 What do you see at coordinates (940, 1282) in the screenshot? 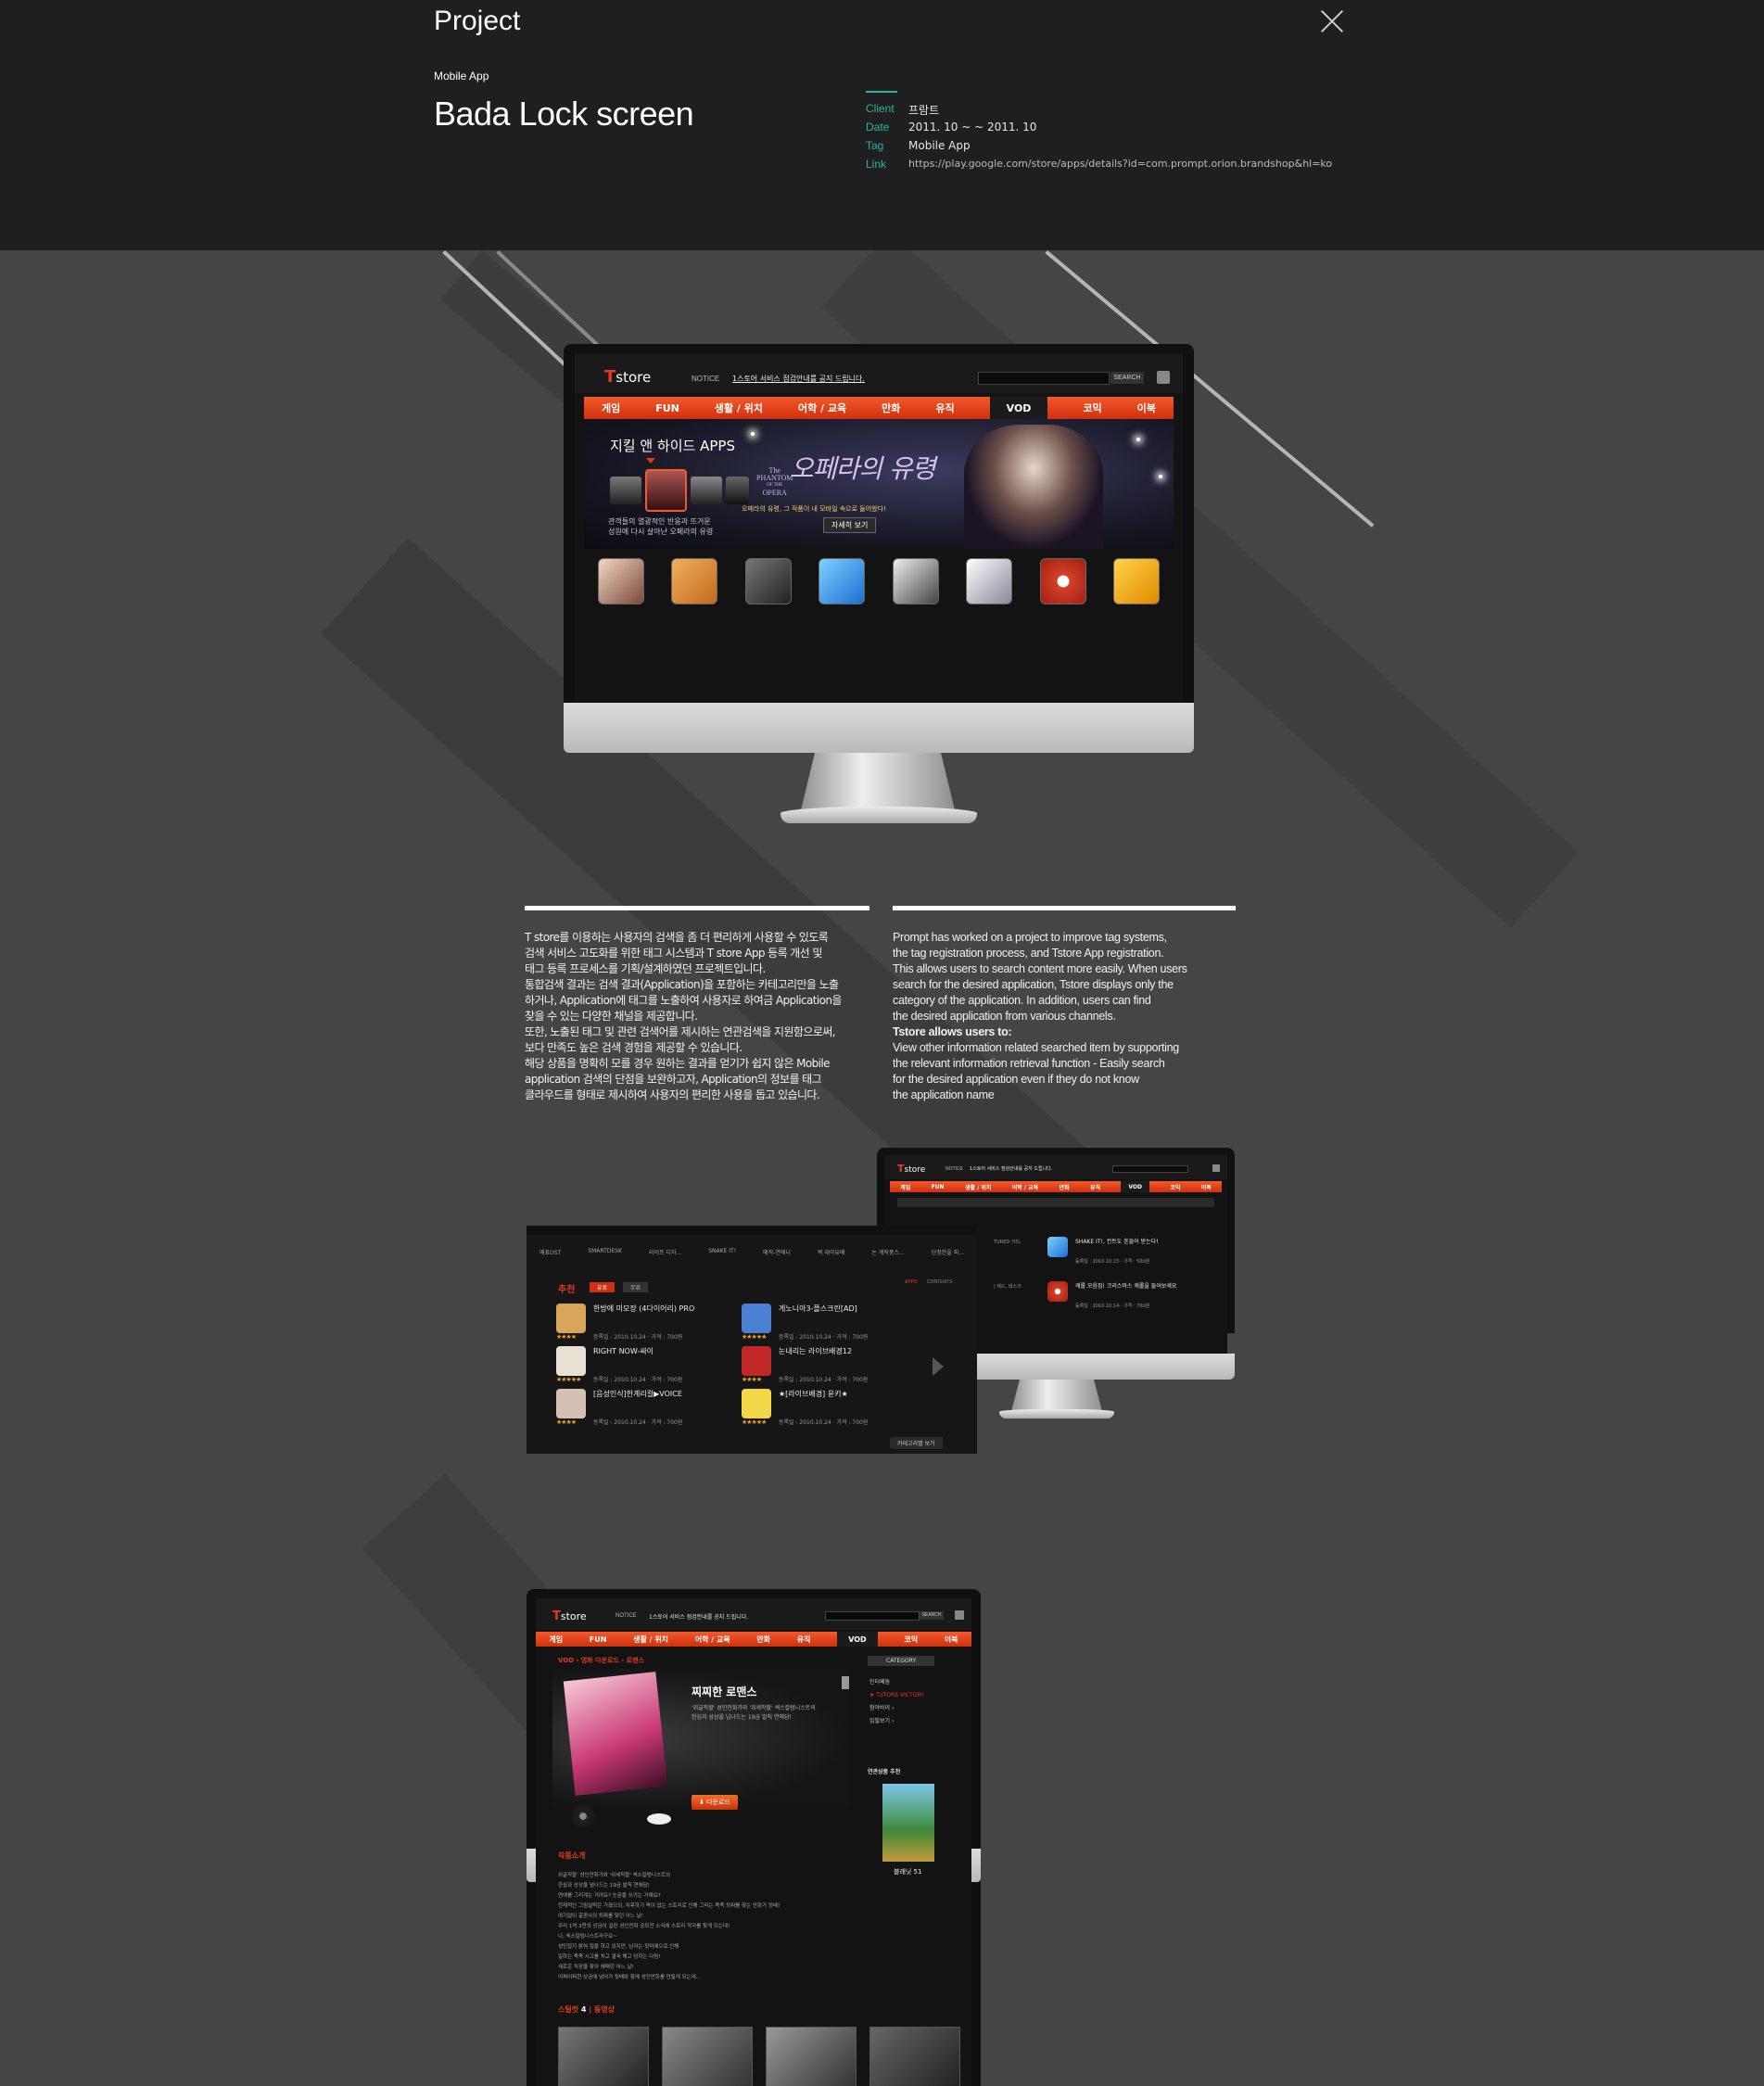
I see `tab-contents: CONTENTS` at bounding box center [940, 1282].